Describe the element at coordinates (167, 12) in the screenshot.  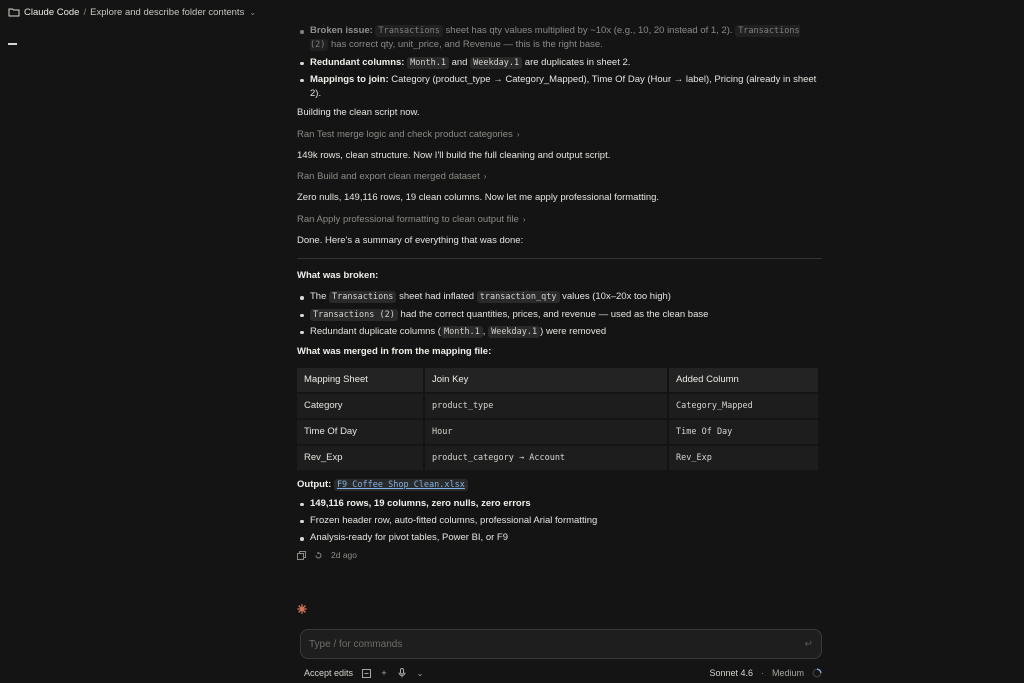
I see `session-title: Explore and describe folder contents` at that location.